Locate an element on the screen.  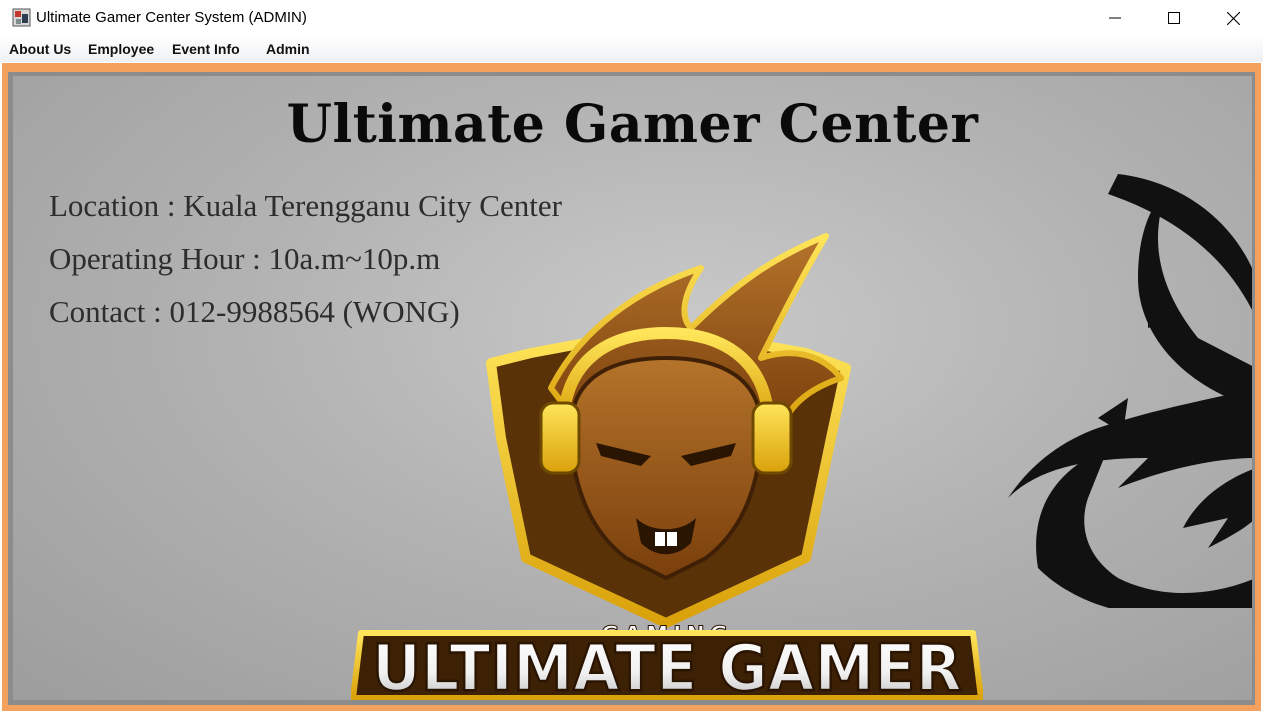
location-text: Location : Kuala Terengganu City Center is located at coordinates (305, 205).